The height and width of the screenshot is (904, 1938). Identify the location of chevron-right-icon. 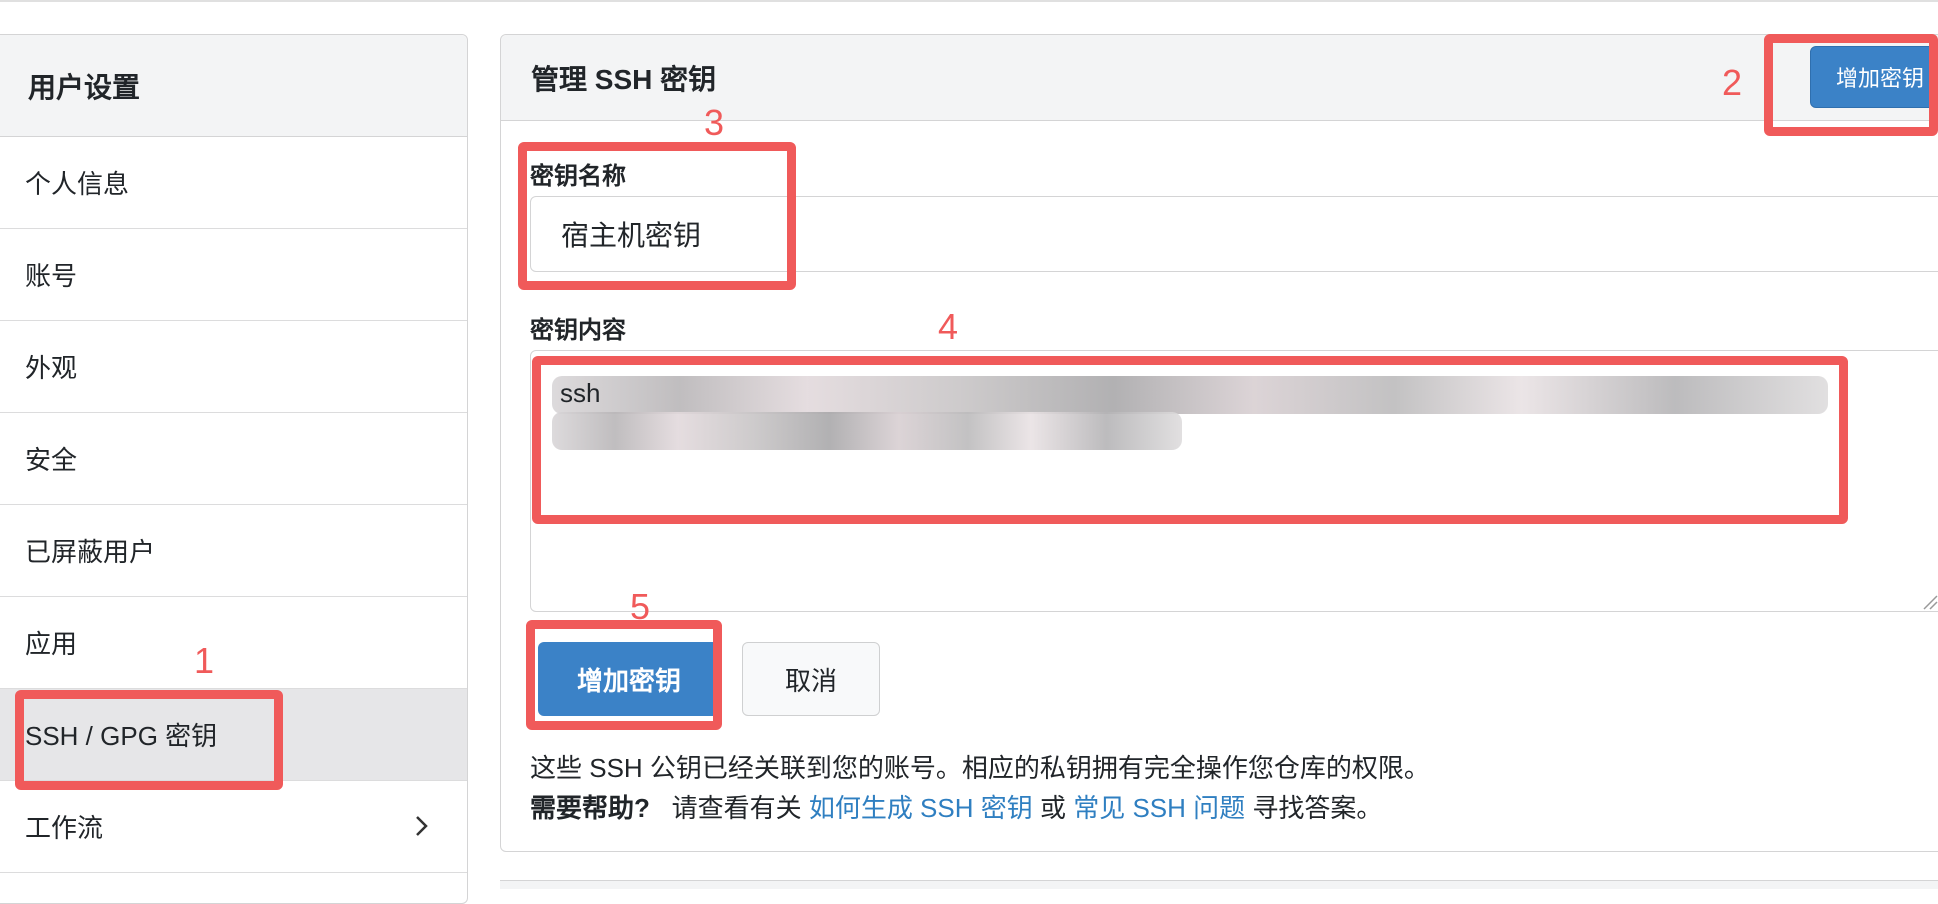
(422, 826).